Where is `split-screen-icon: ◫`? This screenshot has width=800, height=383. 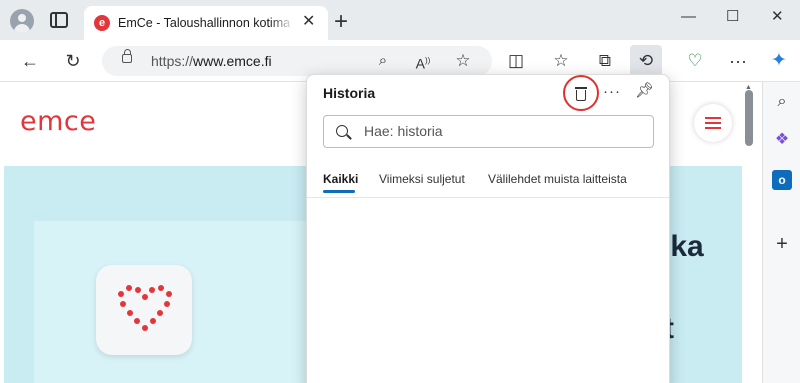
split-screen-icon: ◫ is located at coordinates (516, 61).